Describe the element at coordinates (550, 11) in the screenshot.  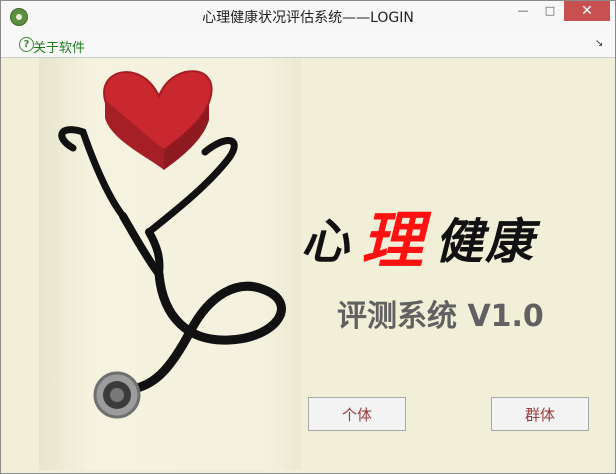
I see `maximize-button: □` at that location.